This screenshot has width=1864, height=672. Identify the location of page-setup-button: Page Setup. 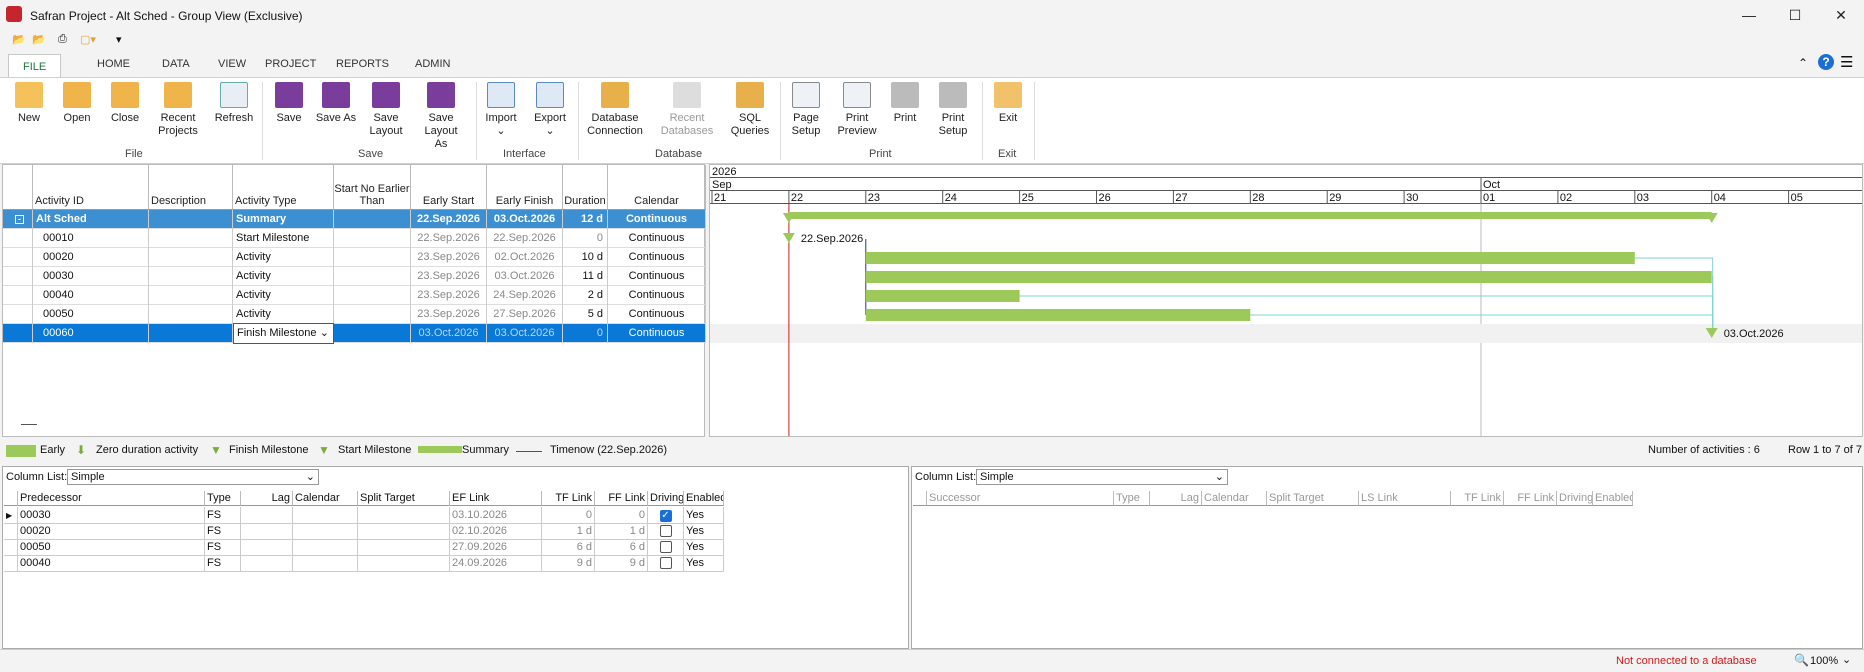
(806, 110).